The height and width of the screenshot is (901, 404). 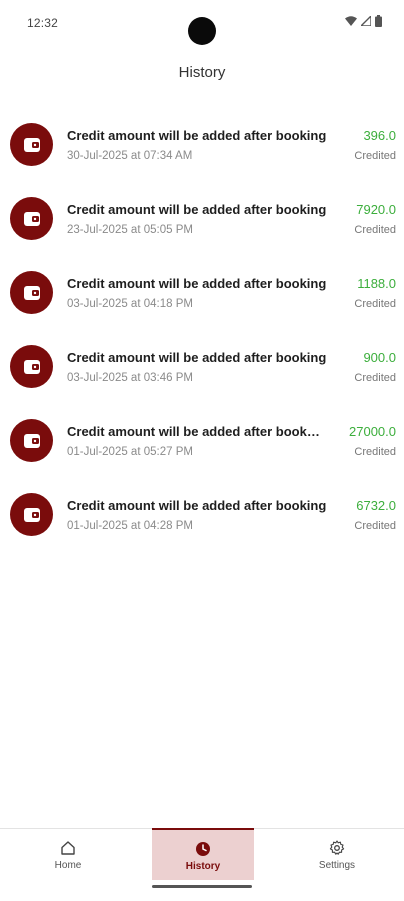 I want to click on camera-cutout, so click(x=202, y=31).